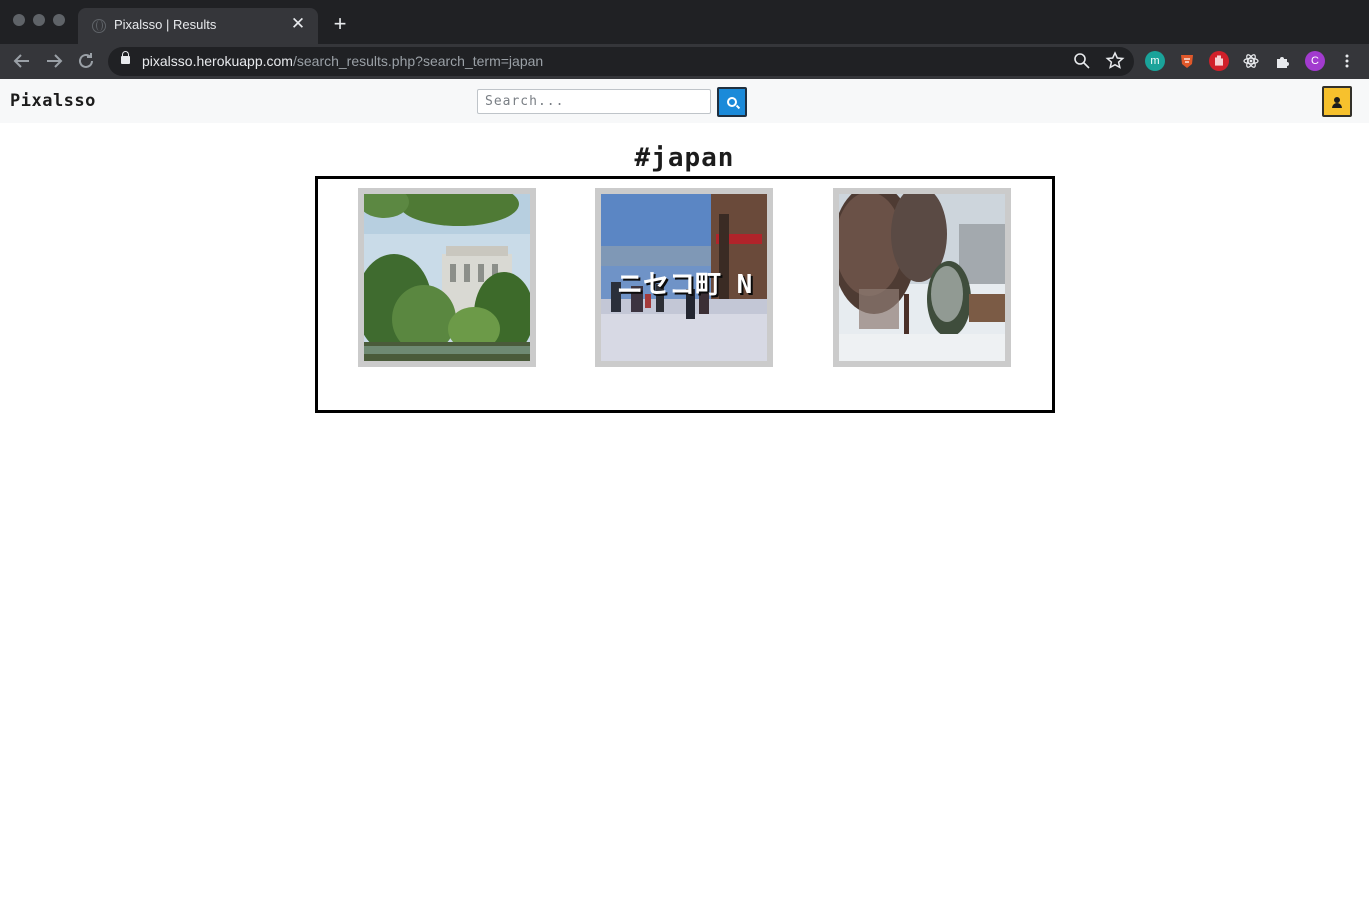 This screenshot has height=917, width=1369. I want to click on tab-close-icon: ✕, so click(298, 24).